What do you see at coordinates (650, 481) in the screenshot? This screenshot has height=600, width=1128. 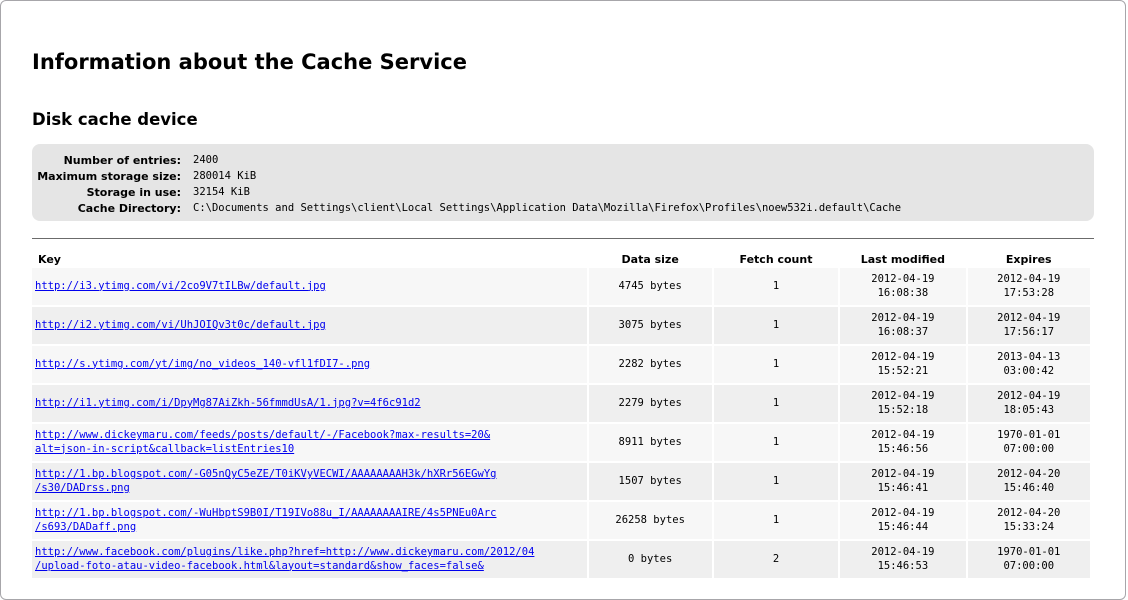 I see `size-cell: 1507 bytes` at bounding box center [650, 481].